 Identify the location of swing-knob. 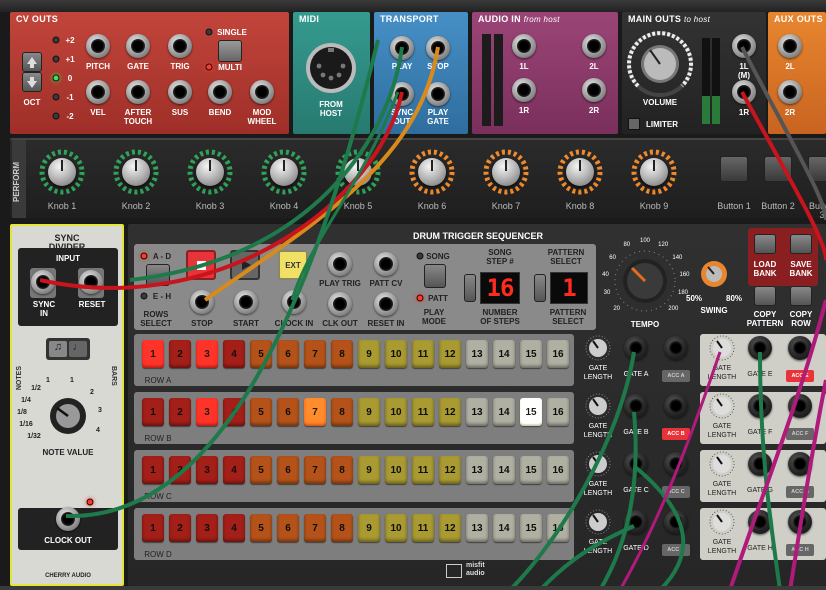
(714, 274).